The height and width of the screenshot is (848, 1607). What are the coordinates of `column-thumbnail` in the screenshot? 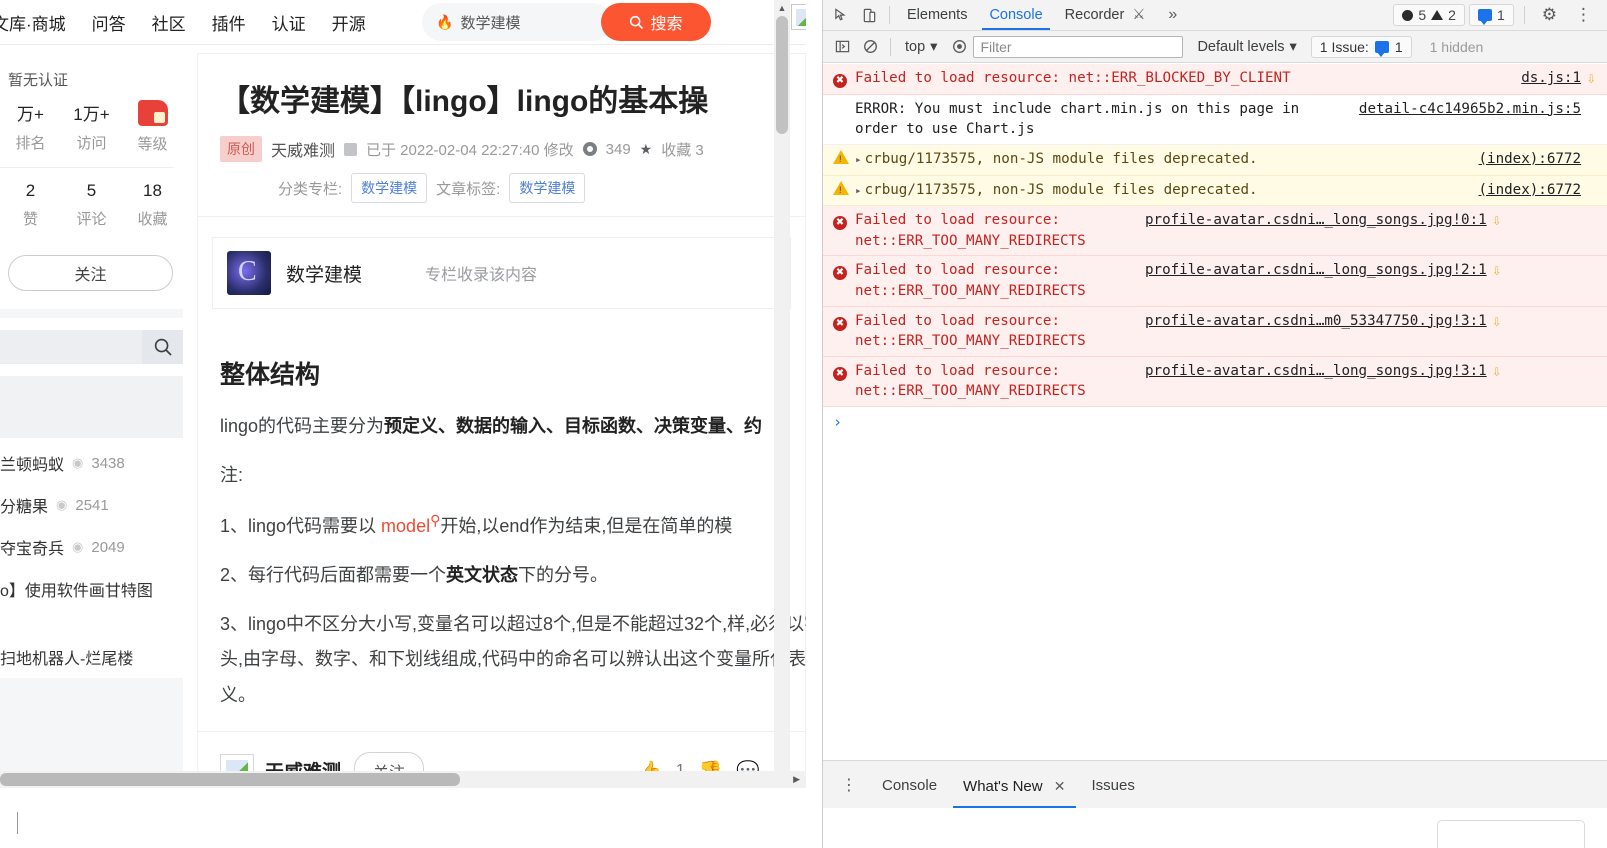 It's located at (249, 273).